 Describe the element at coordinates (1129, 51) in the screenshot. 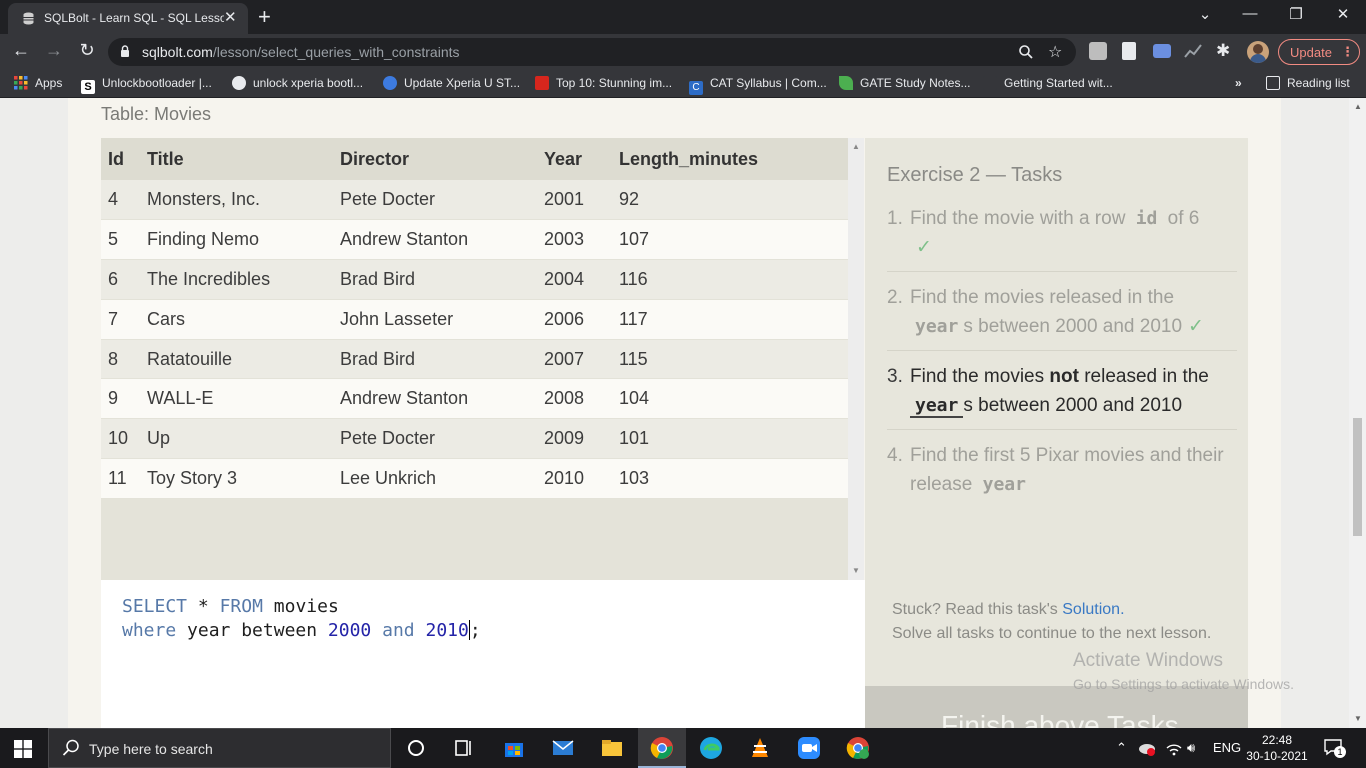

I see `extension-document-icon` at that location.